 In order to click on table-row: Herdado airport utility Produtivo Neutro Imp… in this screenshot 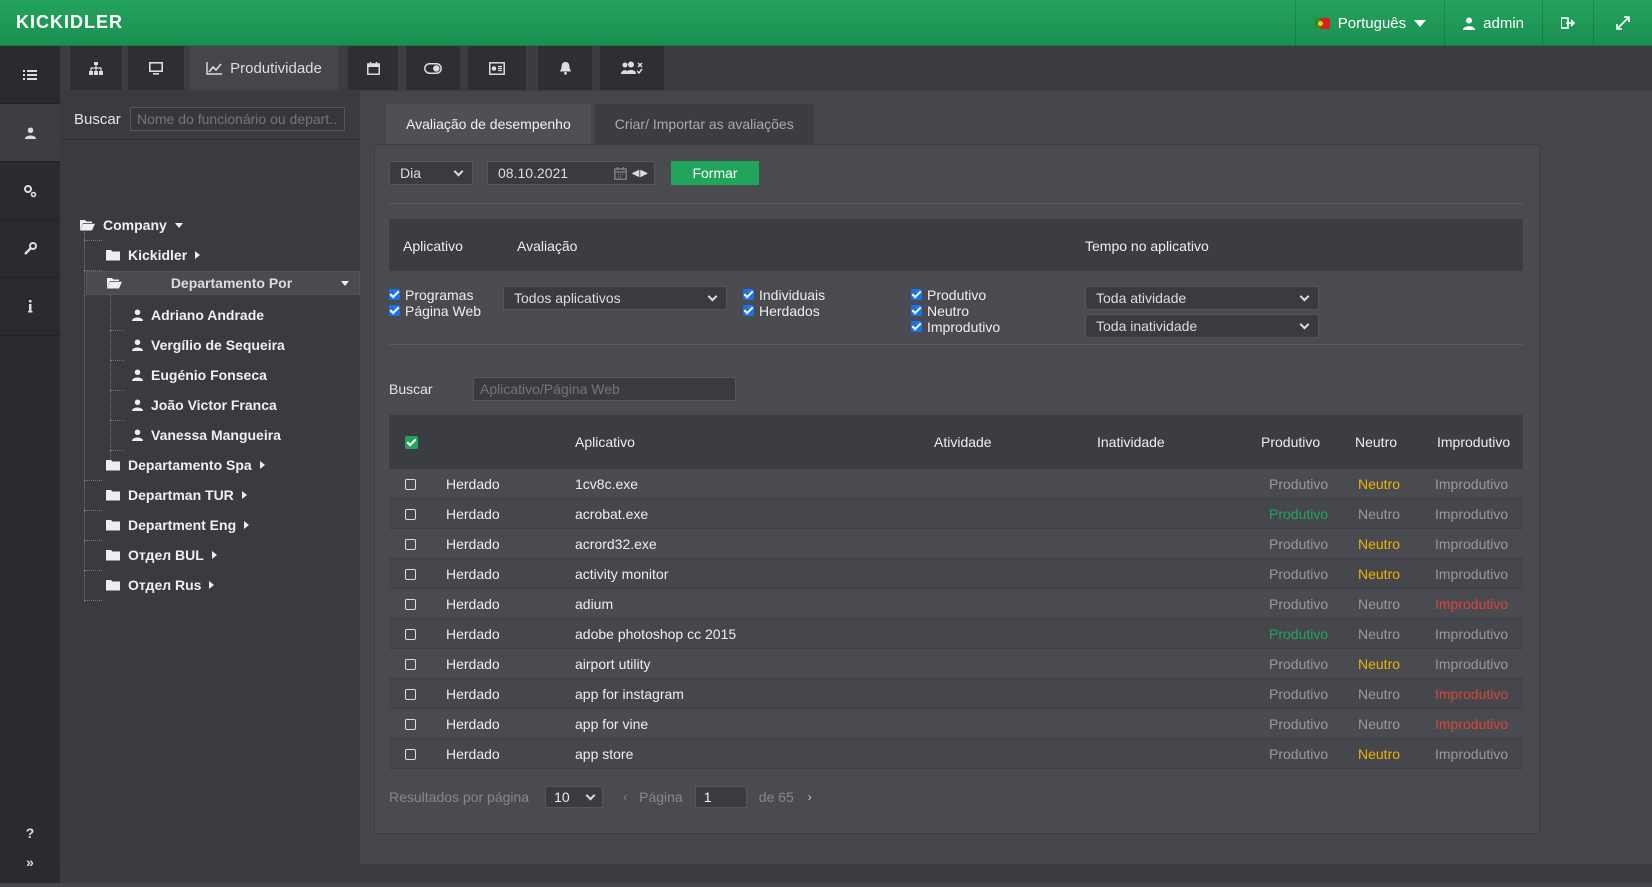, I will do `click(956, 664)`.